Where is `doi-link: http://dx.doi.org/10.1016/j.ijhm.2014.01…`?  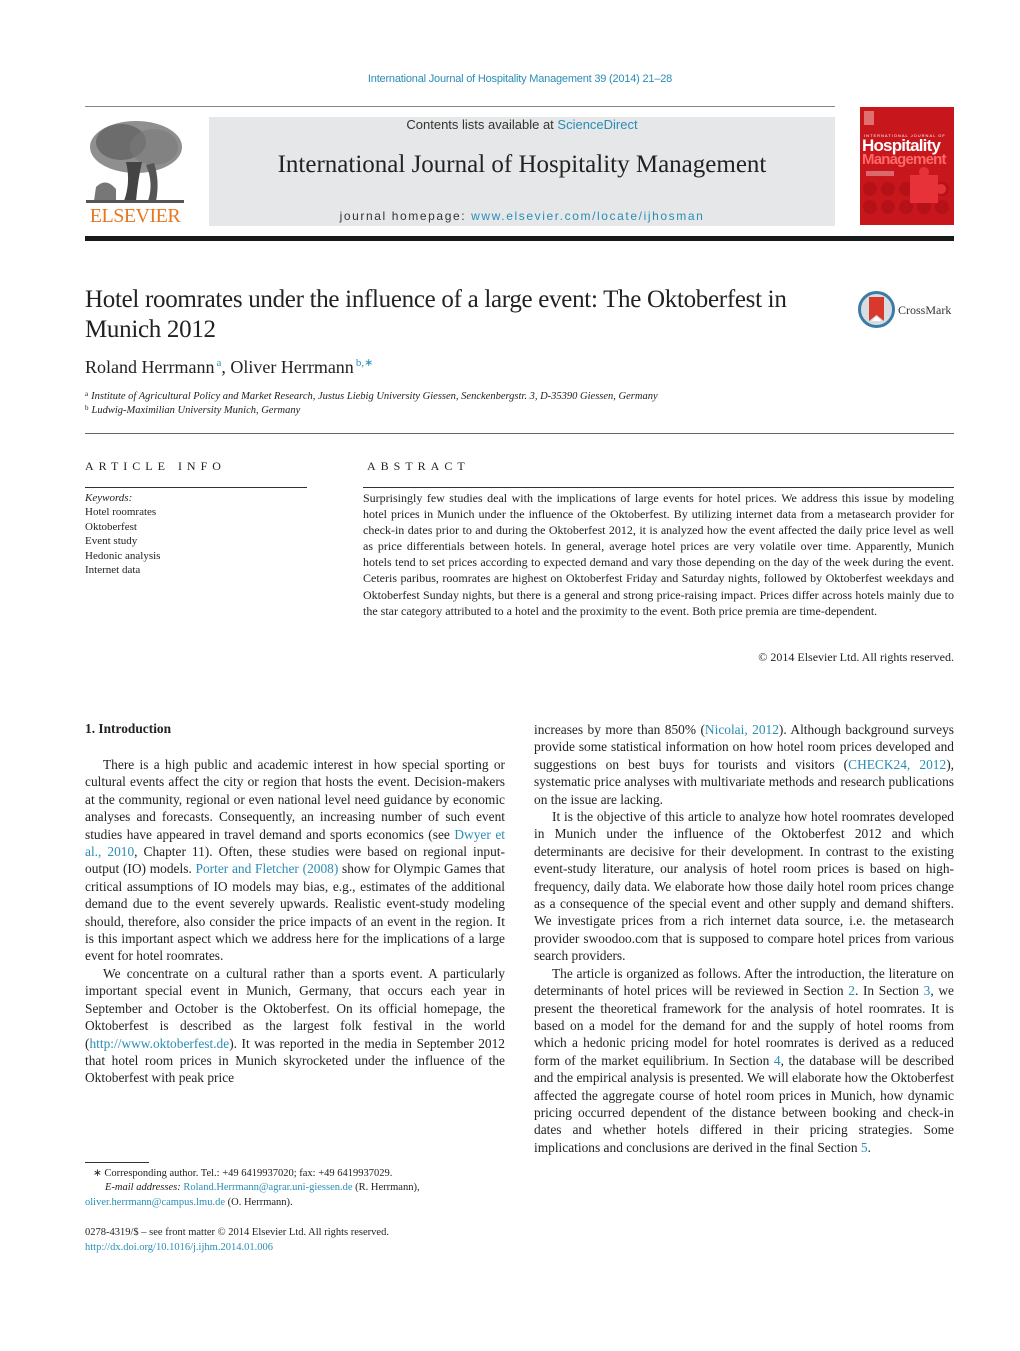
doi-link: http://dx.doi.org/10.1016/j.ijhm.2014.01… is located at coordinates (179, 1247).